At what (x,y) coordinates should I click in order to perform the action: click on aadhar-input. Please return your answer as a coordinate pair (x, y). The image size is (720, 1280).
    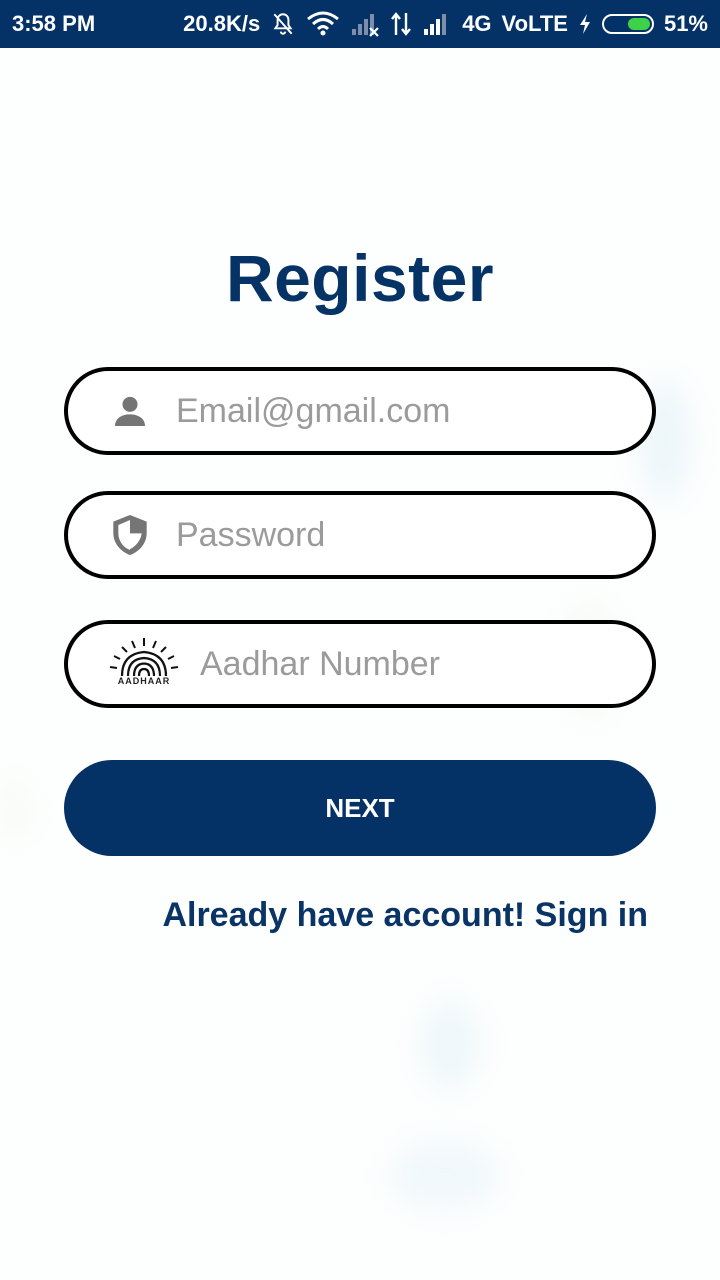
    Looking at the image, I should click on (410, 664).